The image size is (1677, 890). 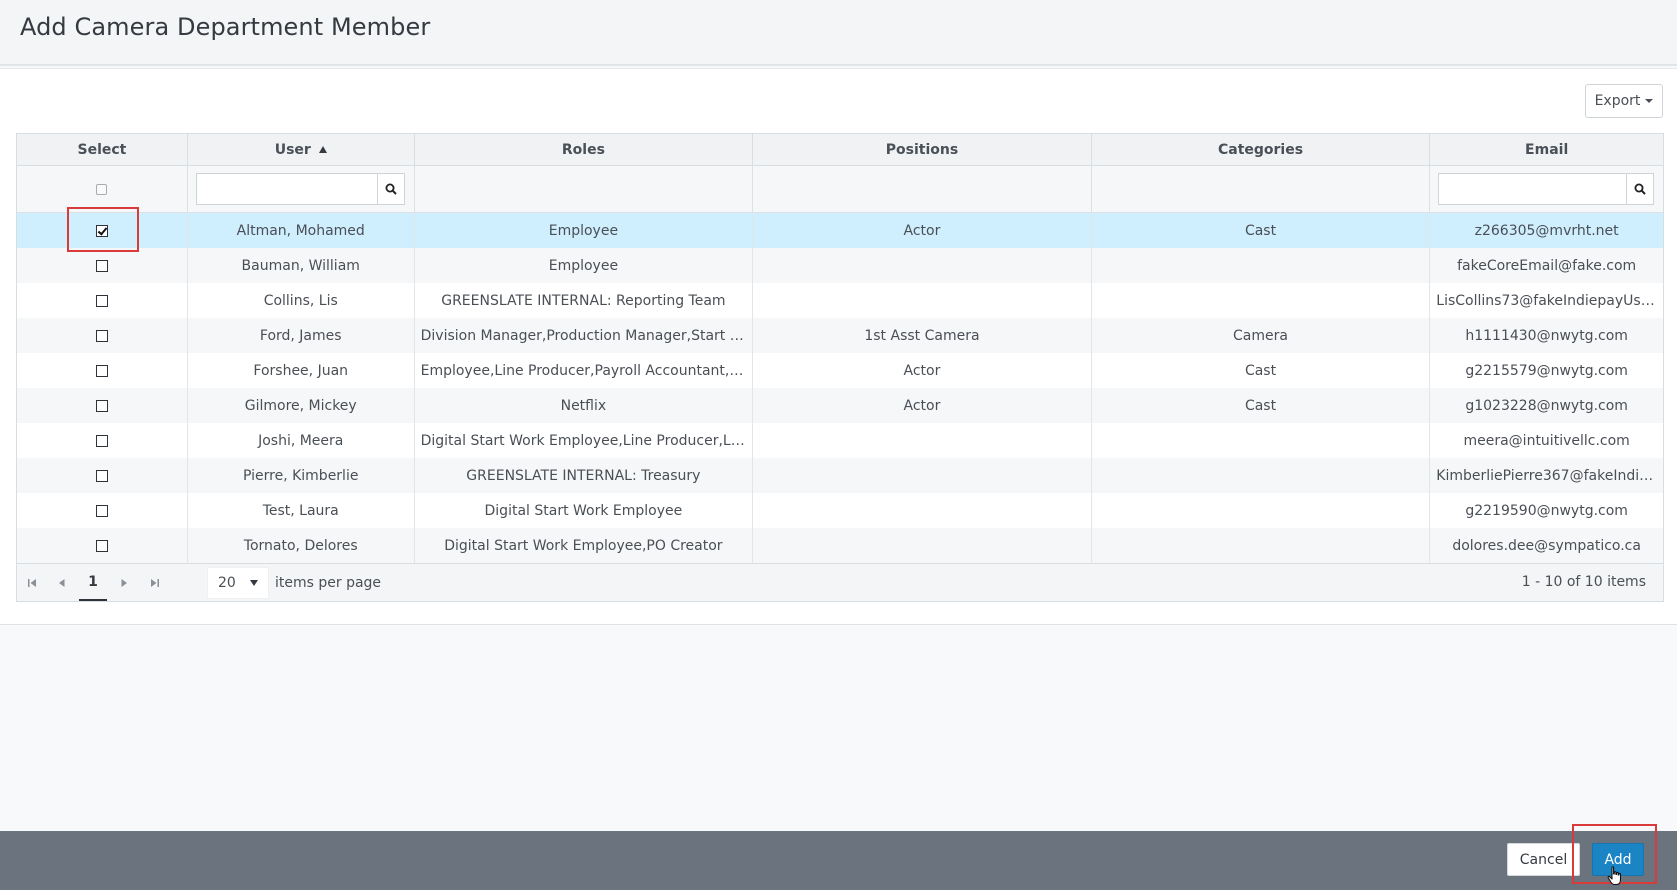 What do you see at coordinates (1261, 335) in the screenshot?
I see `cell-categories: Camera` at bounding box center [1261, 335].